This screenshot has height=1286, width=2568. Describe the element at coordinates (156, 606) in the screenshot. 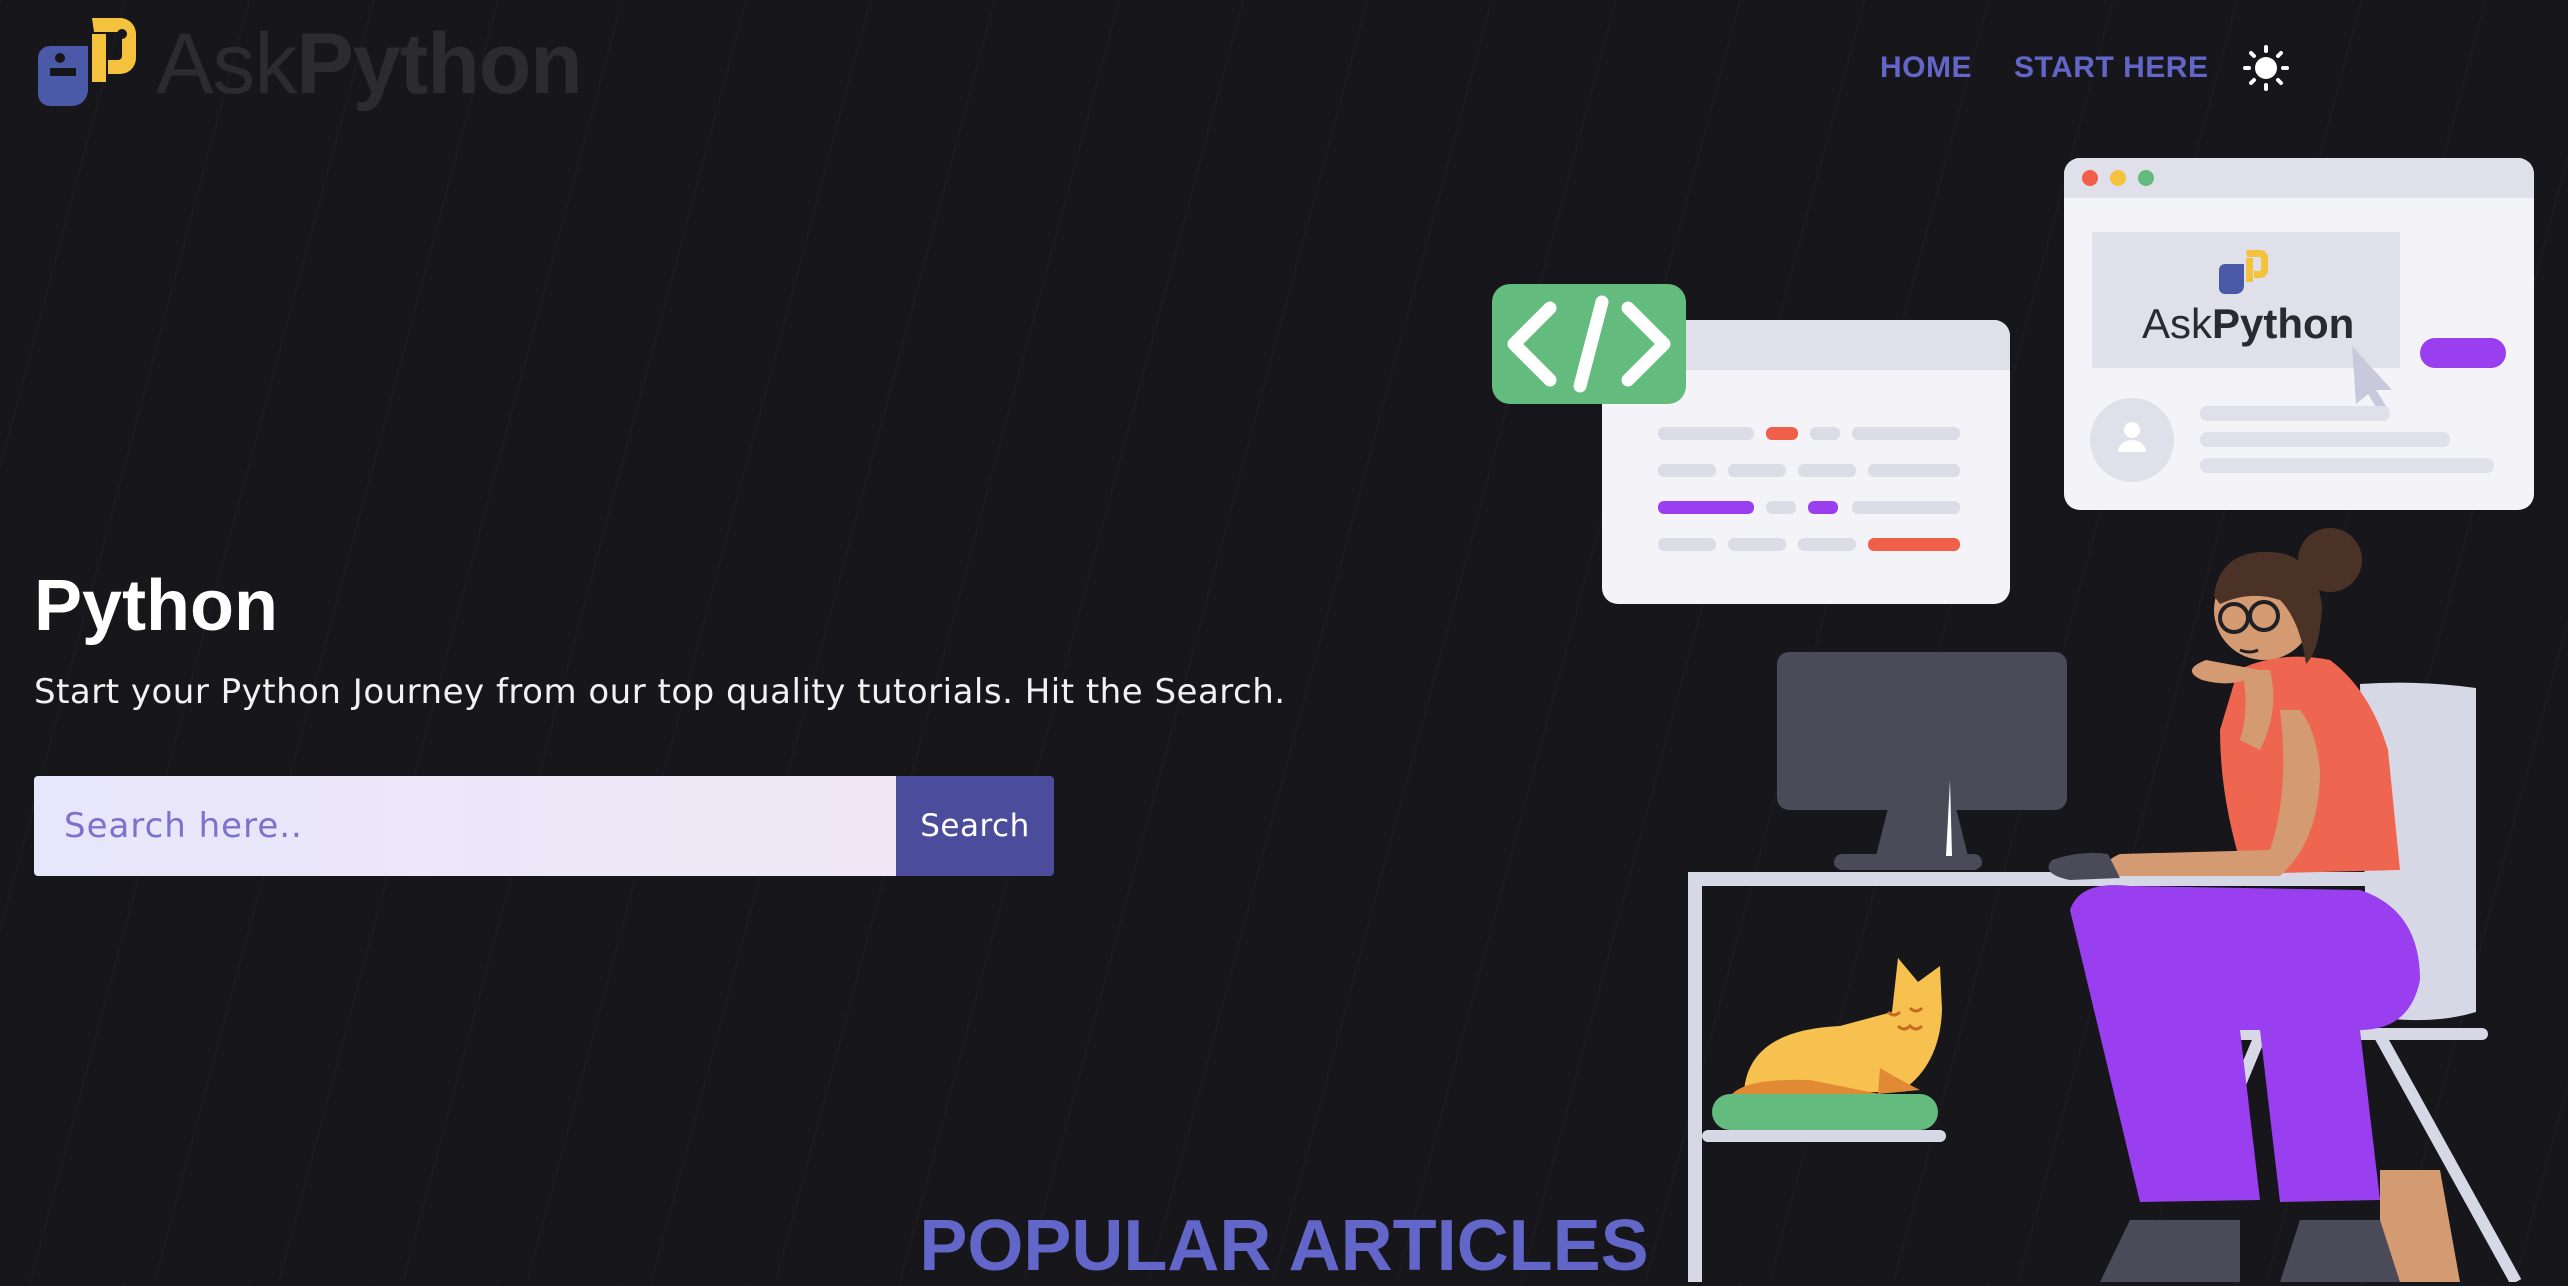

I see `hero-title: Python` at that location.